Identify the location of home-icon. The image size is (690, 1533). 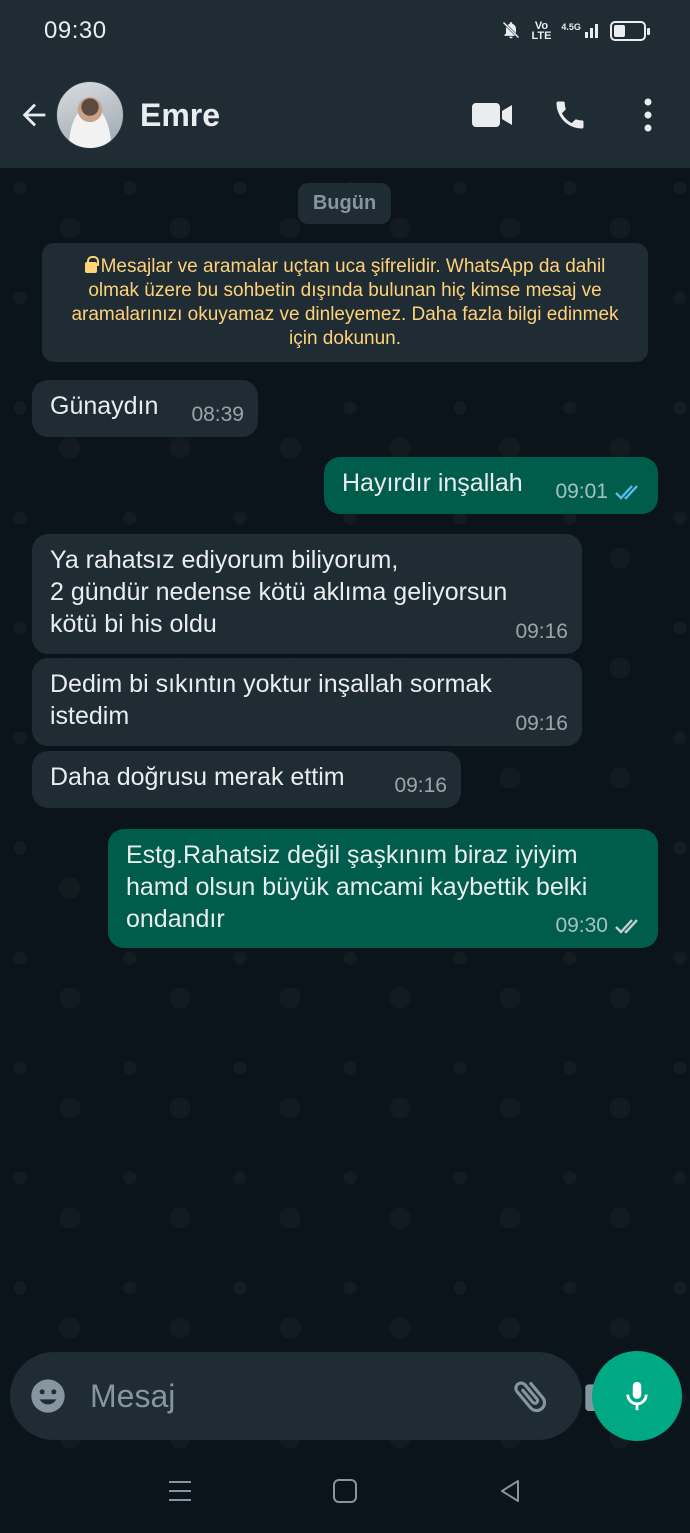
(345, 1491).